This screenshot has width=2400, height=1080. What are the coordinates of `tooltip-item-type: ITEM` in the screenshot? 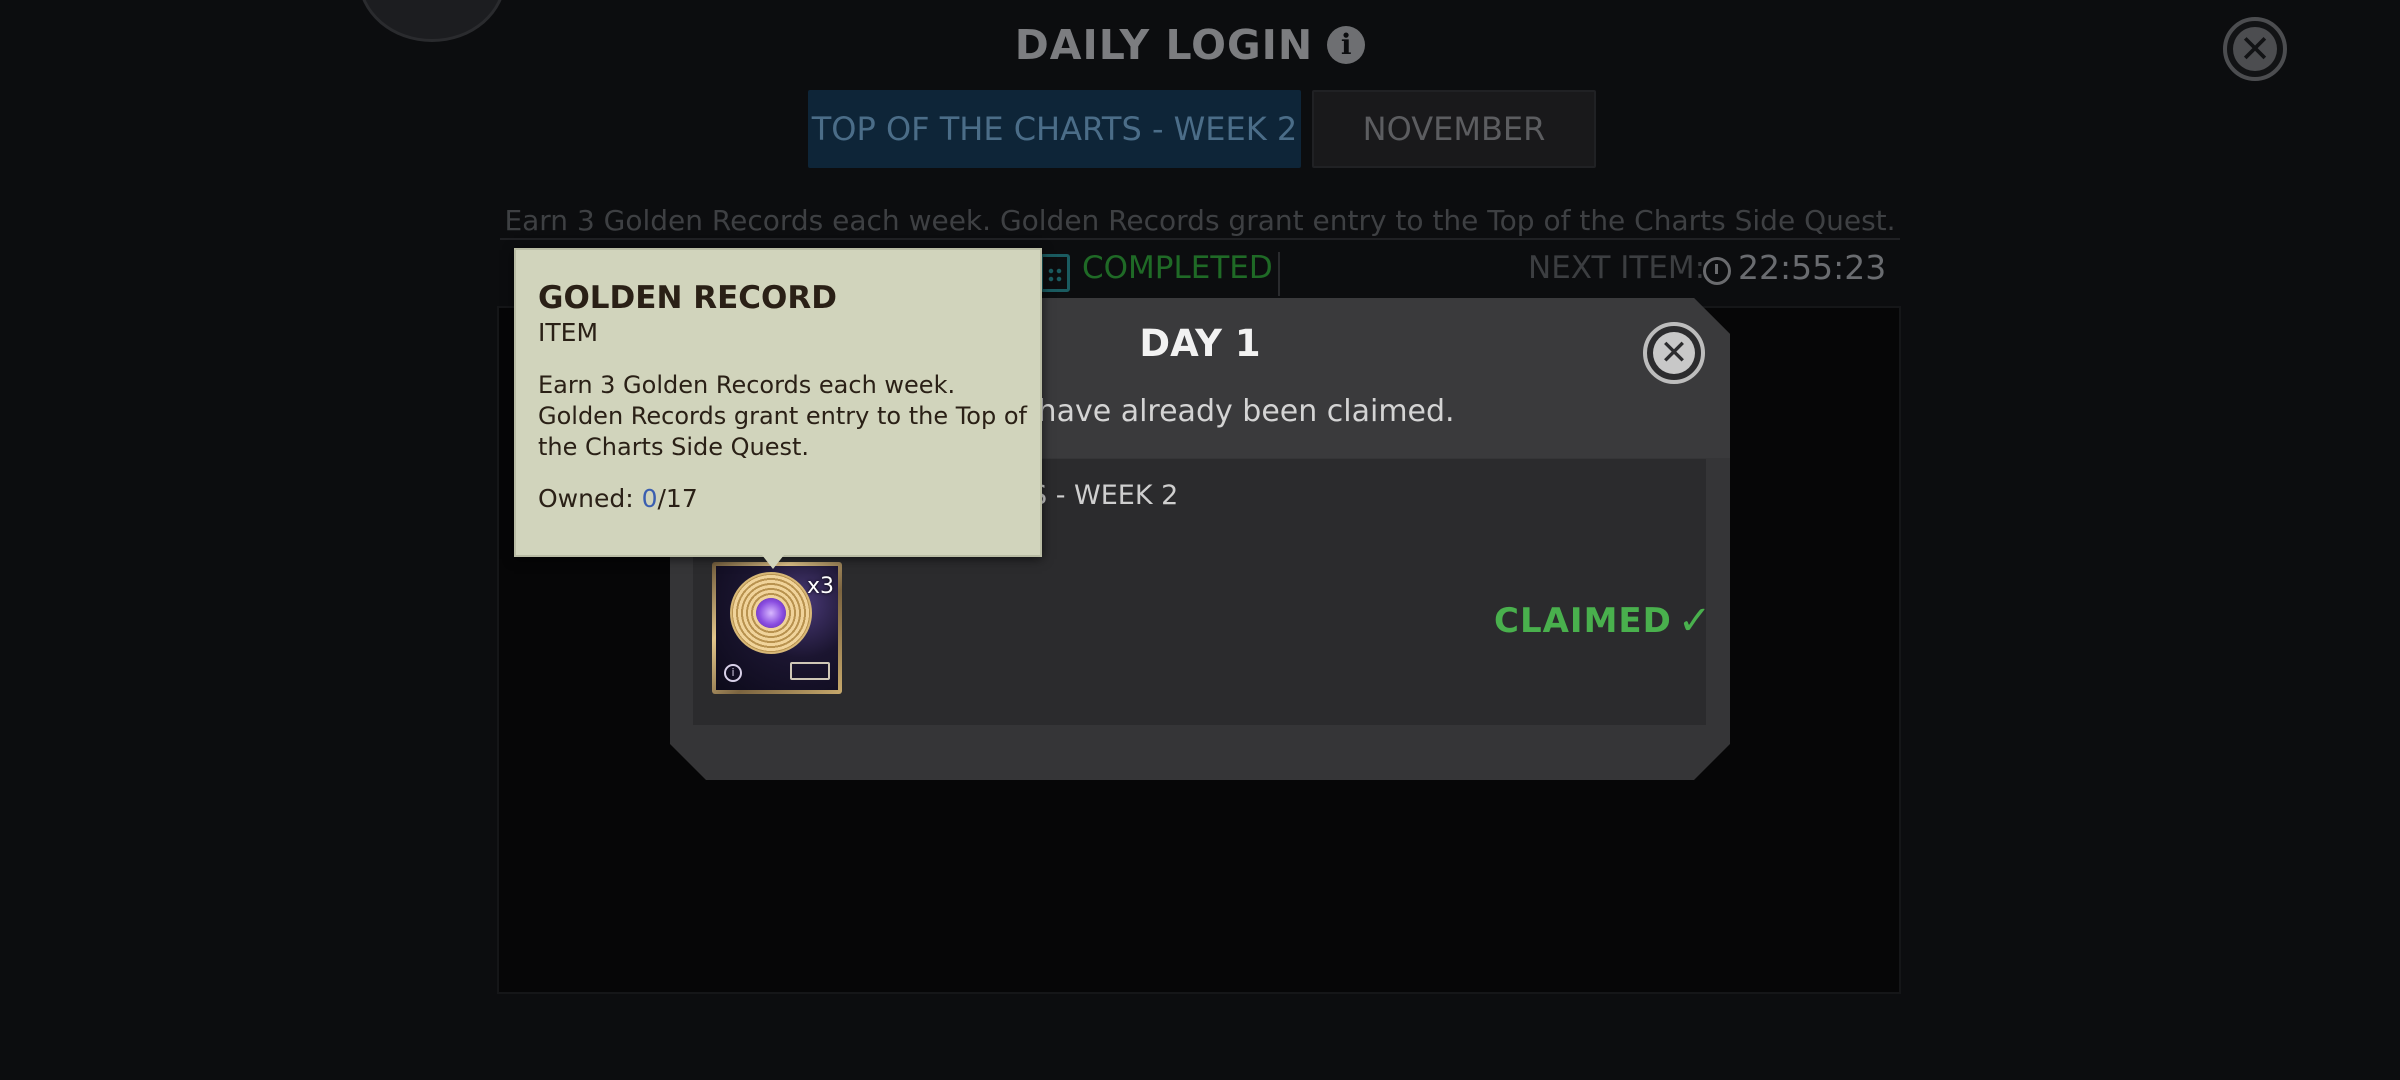 It's located at (568, 332).